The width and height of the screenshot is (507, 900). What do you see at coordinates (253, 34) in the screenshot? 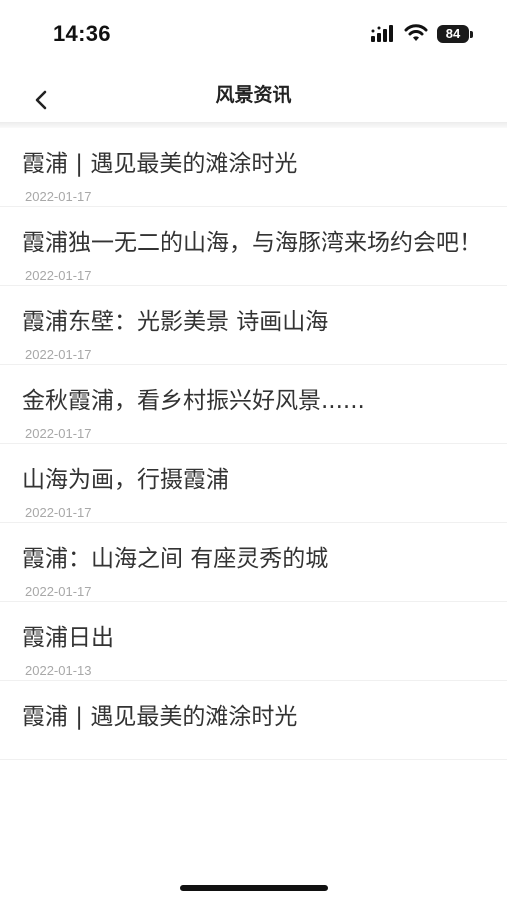
I see `status-bar: 14:36 84` at bounding box center [253, 34].